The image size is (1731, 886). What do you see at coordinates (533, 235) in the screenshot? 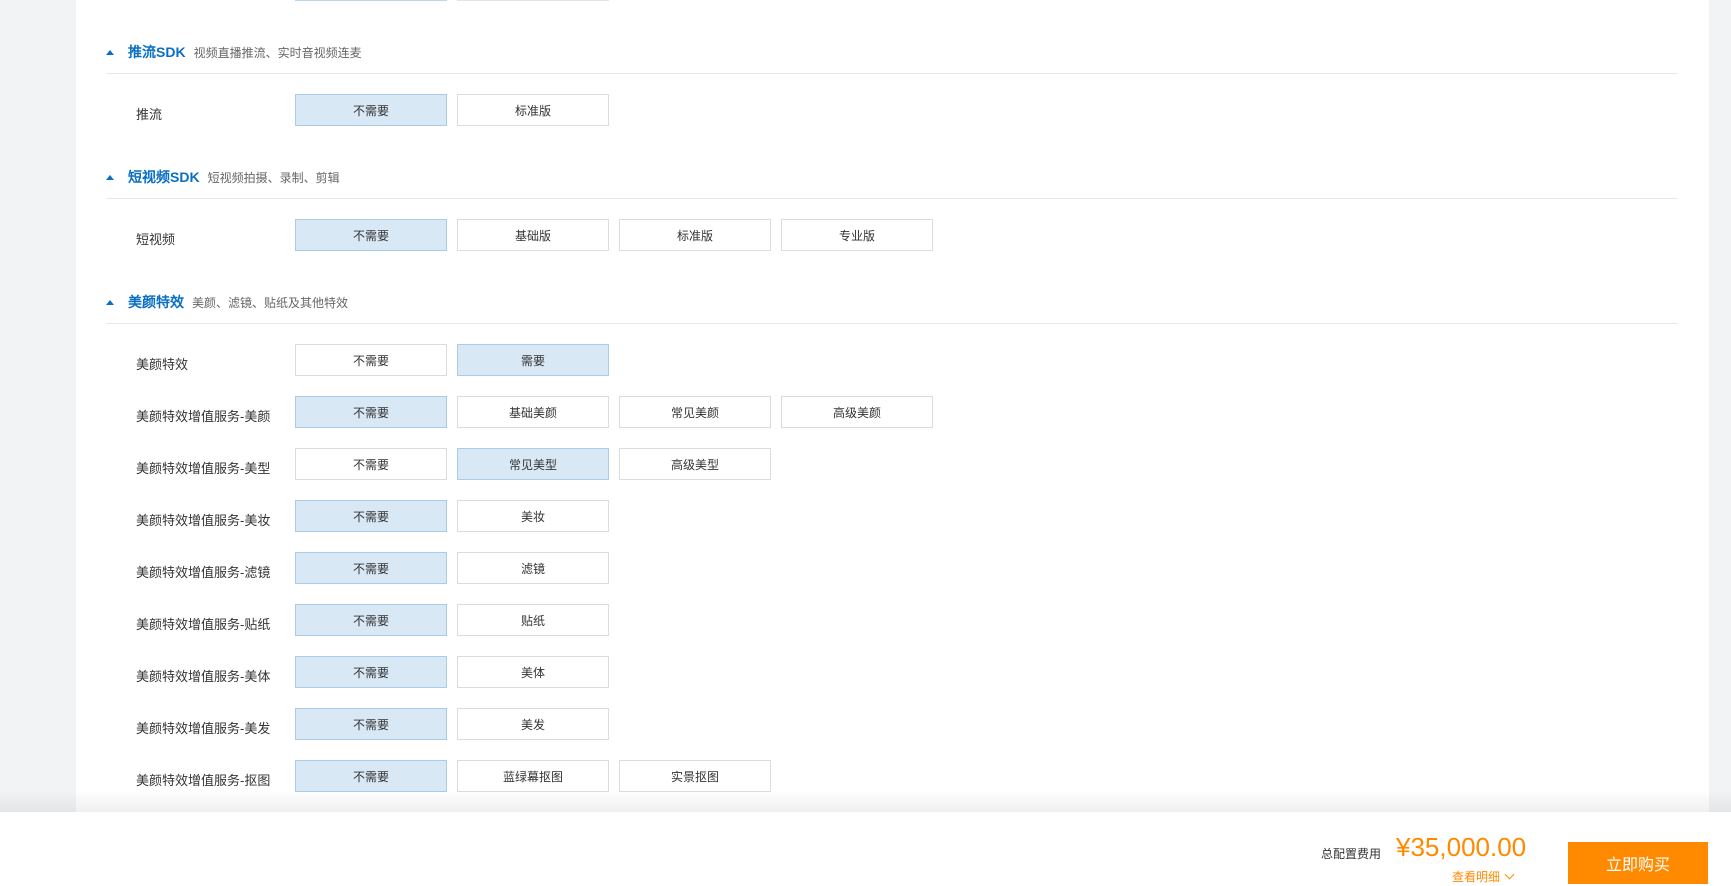
I see `option-button: 基础版` at bounding box center [533, 235].